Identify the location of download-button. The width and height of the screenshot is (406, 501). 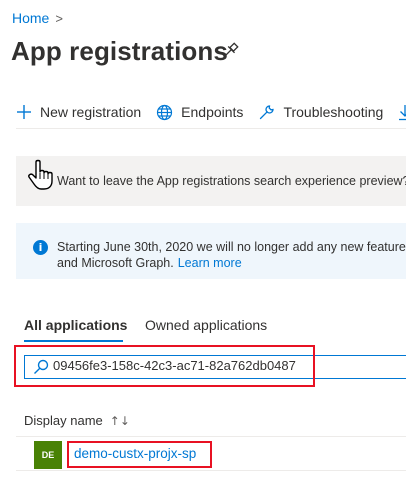
(402, 112).